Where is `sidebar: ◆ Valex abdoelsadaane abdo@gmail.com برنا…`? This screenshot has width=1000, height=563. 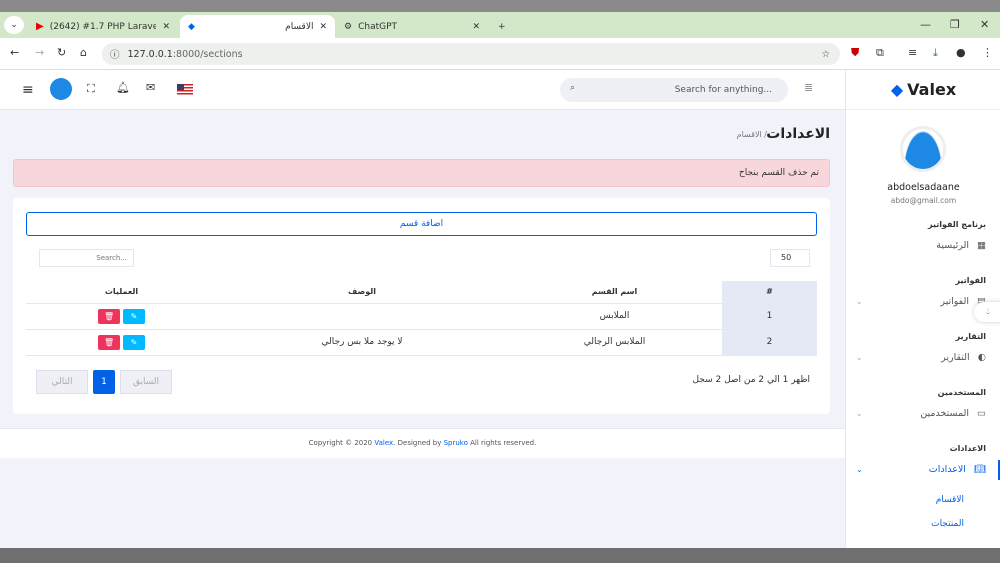
sidebar: ◆ Valex abdoelsadaane abdo@gmail.com برنا… is located at coordinates (922, 309).